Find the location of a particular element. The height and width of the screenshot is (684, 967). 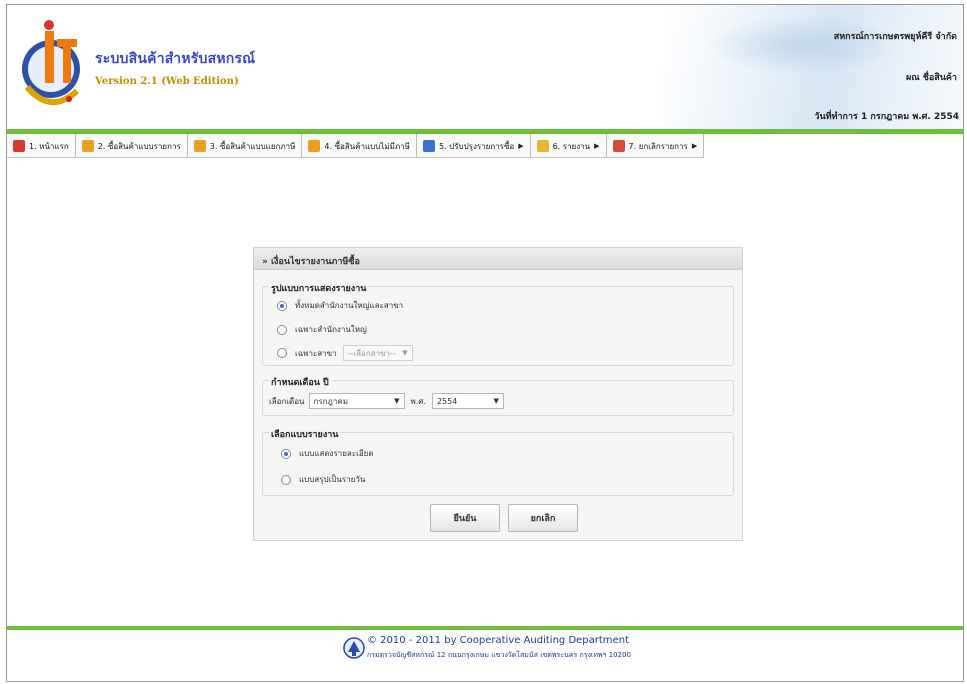

menu-item-label: 5. ปรับปรุงรายการซื้อ is located at coordinates (476, 146).